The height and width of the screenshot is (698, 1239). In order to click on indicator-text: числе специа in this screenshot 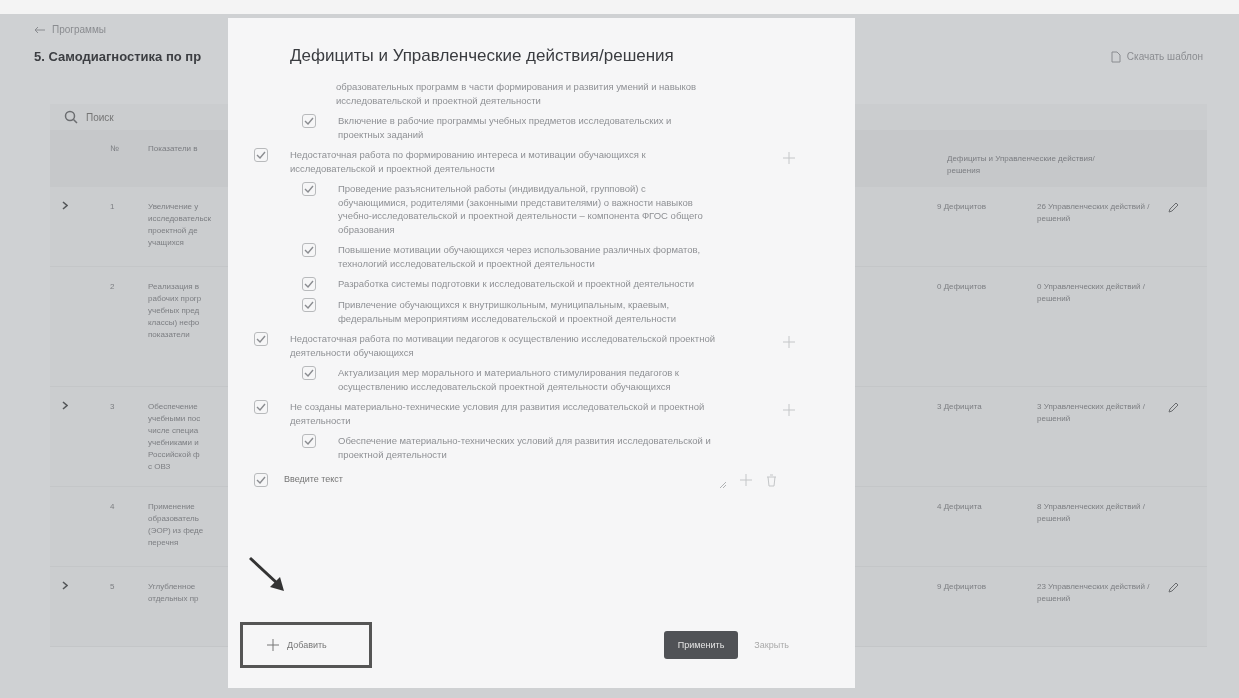, I will do `click(173, 431)`.